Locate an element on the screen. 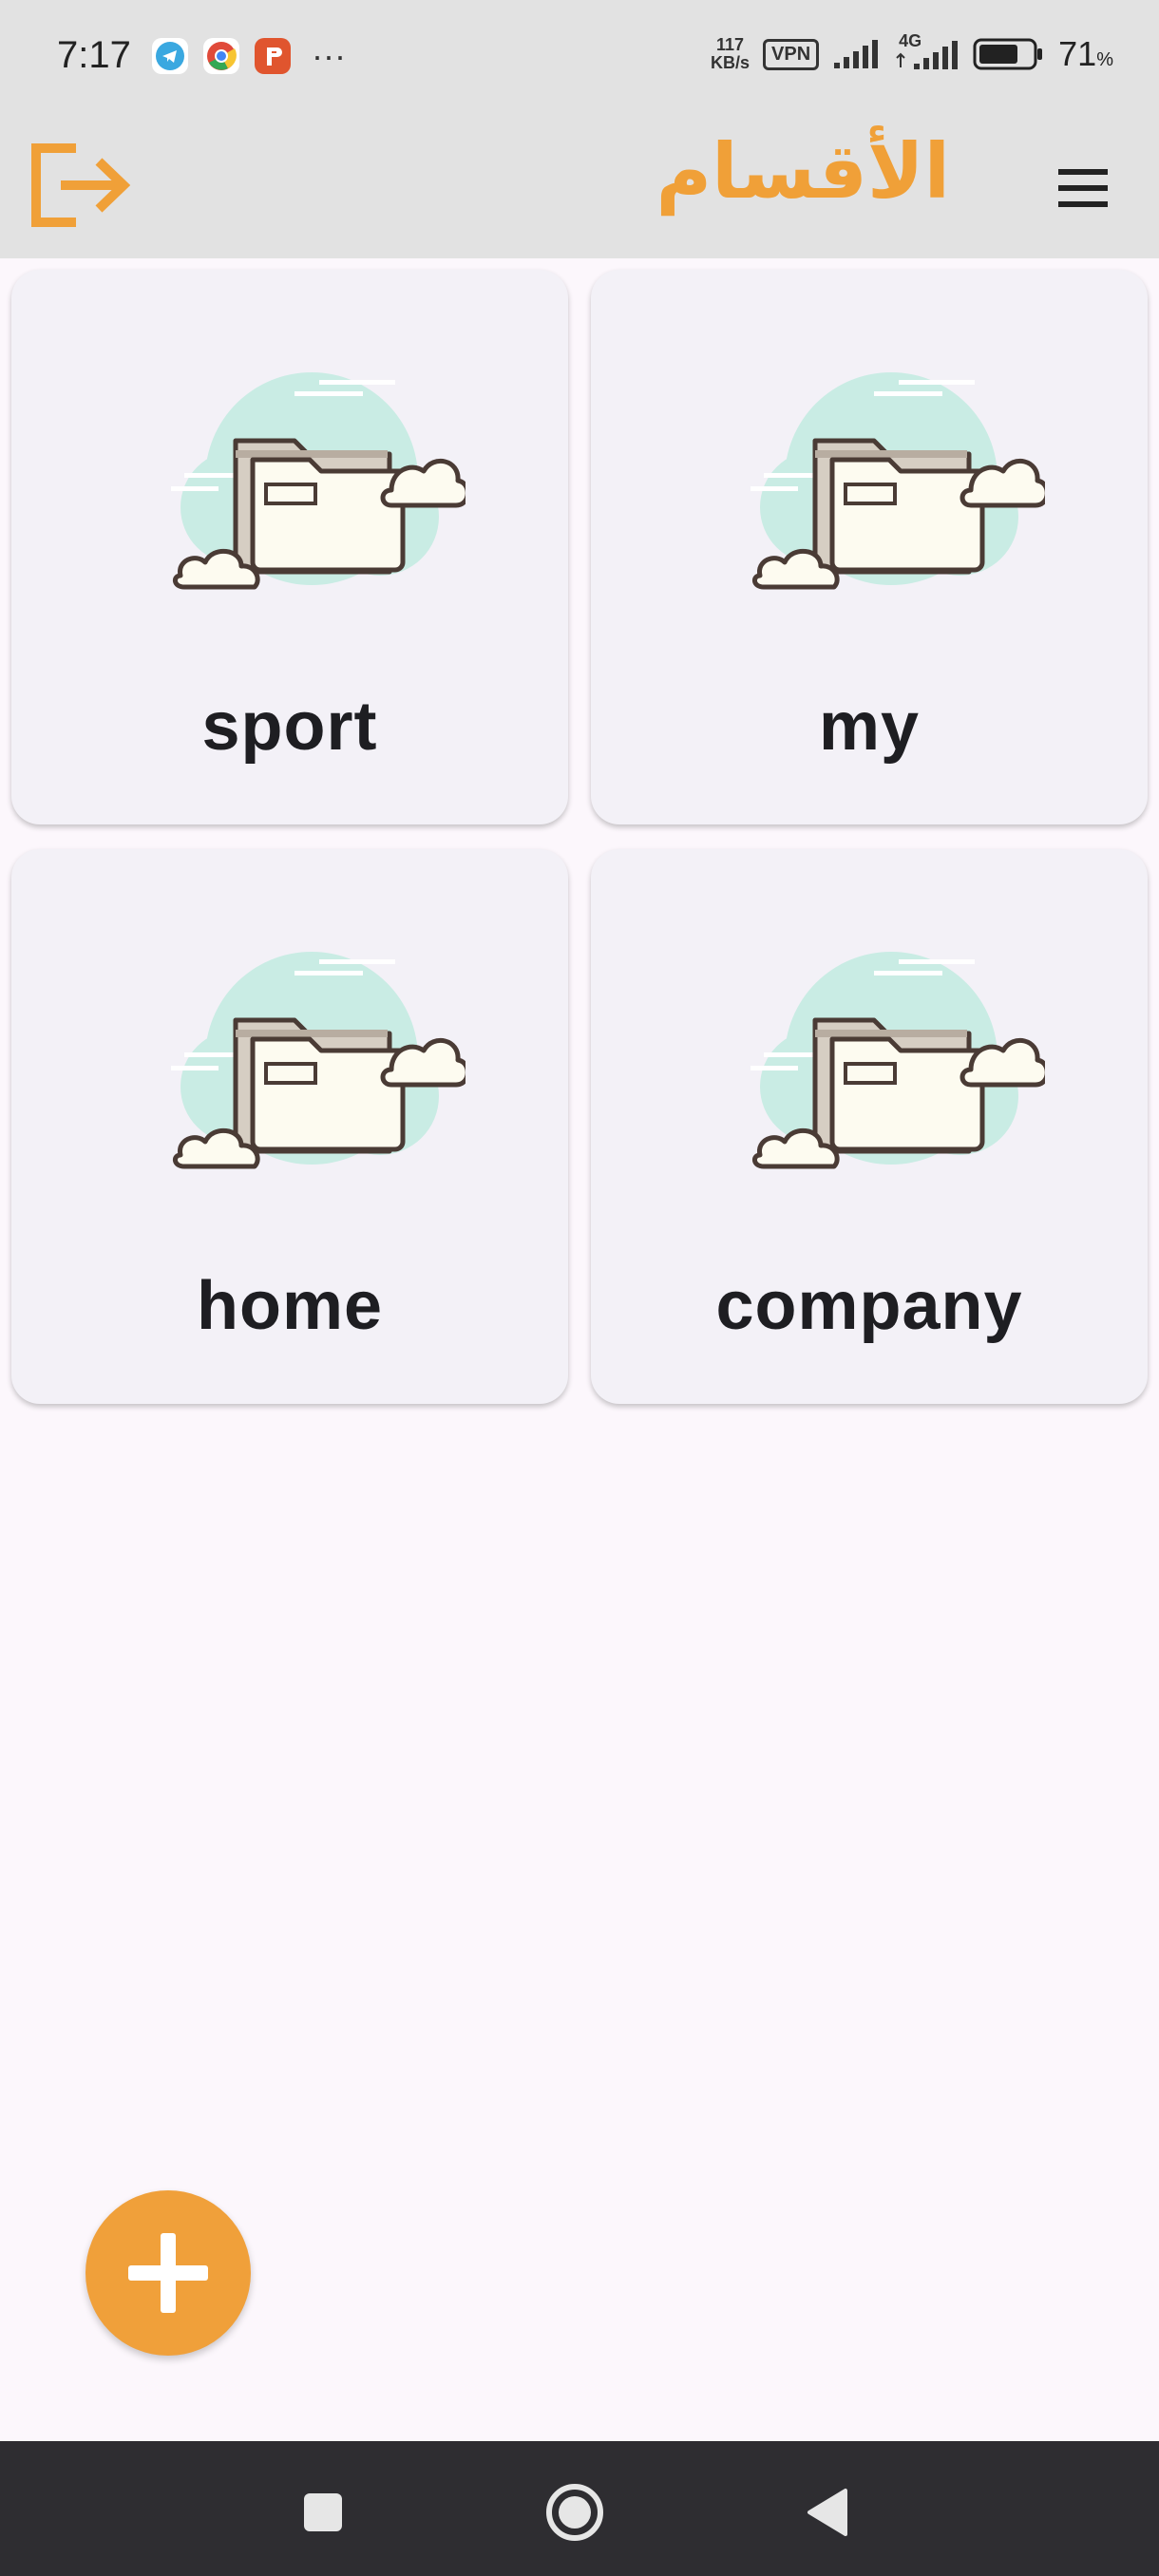 The height and width of the screenshot is (2576, 1159). category-name: company is located at coordinates (869, 1306).